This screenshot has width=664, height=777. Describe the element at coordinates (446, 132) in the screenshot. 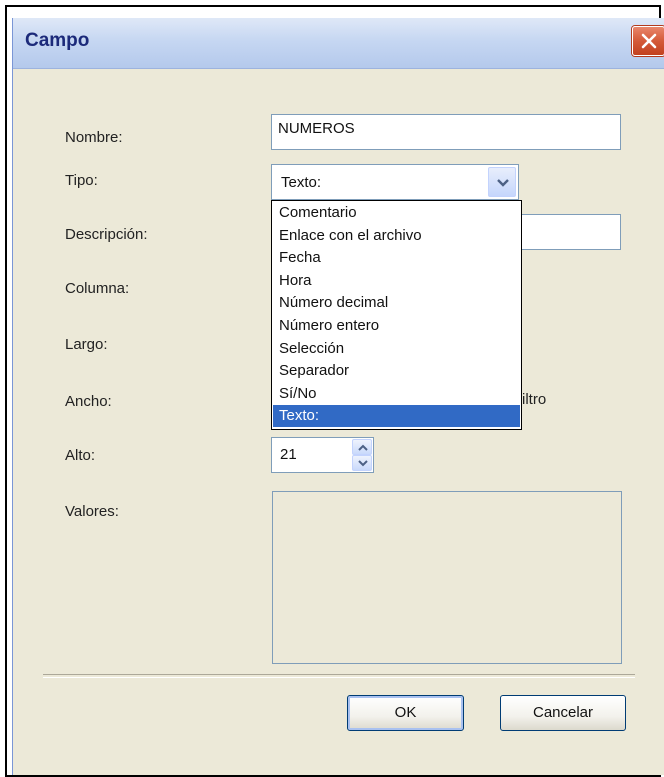

I see `nombre-input: NUMEROS` at that location.